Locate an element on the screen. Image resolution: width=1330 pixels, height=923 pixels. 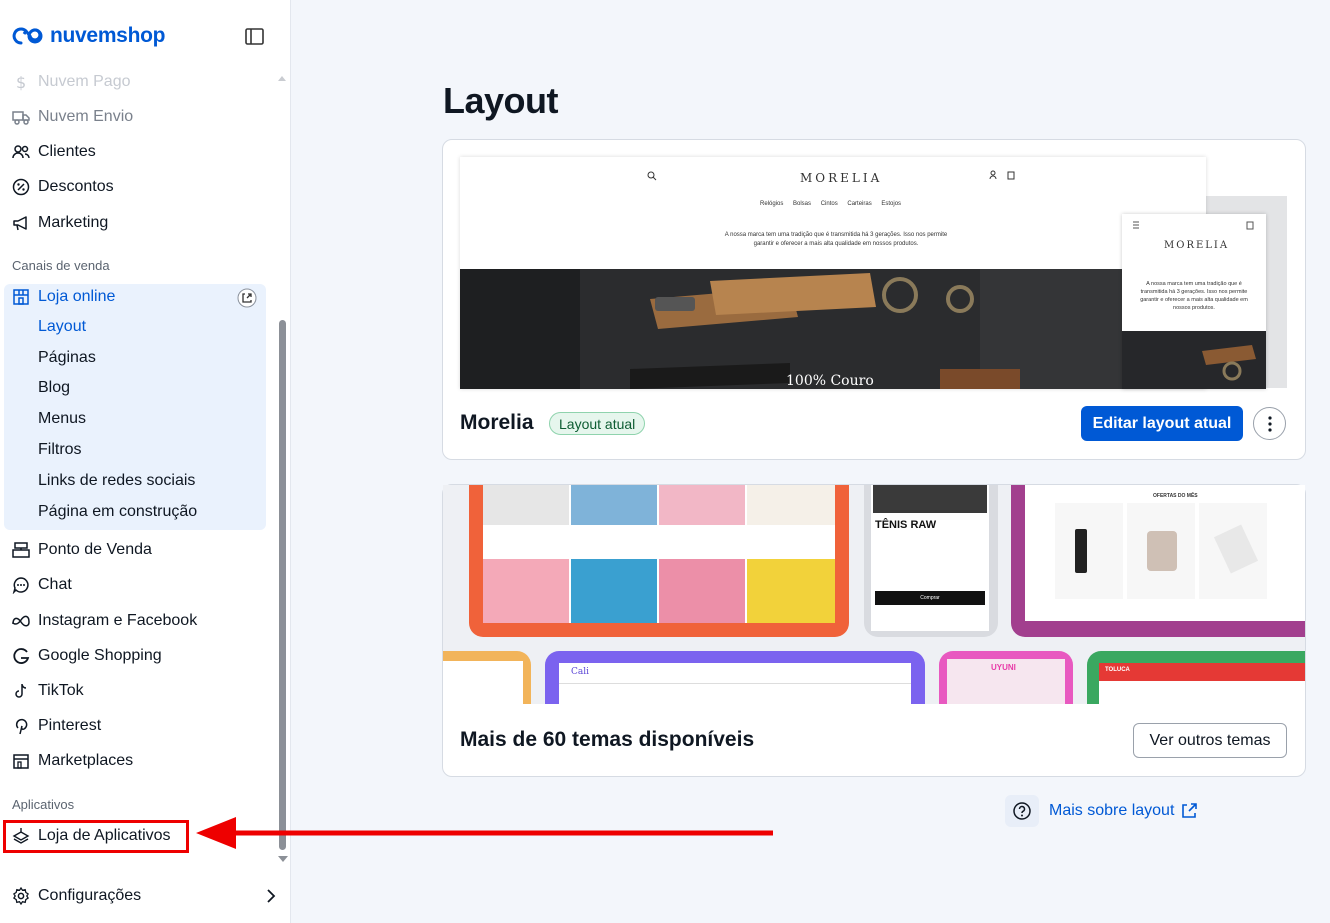
sidebar-item-label: TikTok is located at coordinates (61, 690).